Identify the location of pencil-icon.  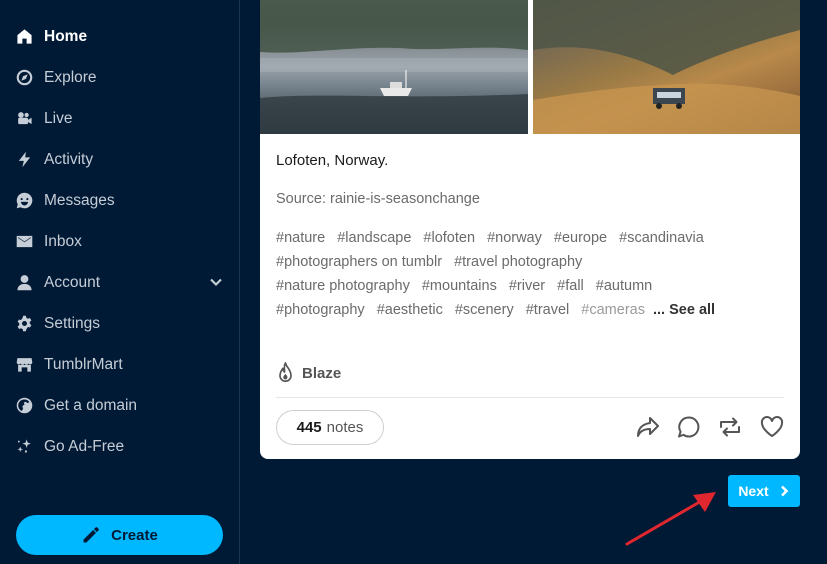
(91, 535).